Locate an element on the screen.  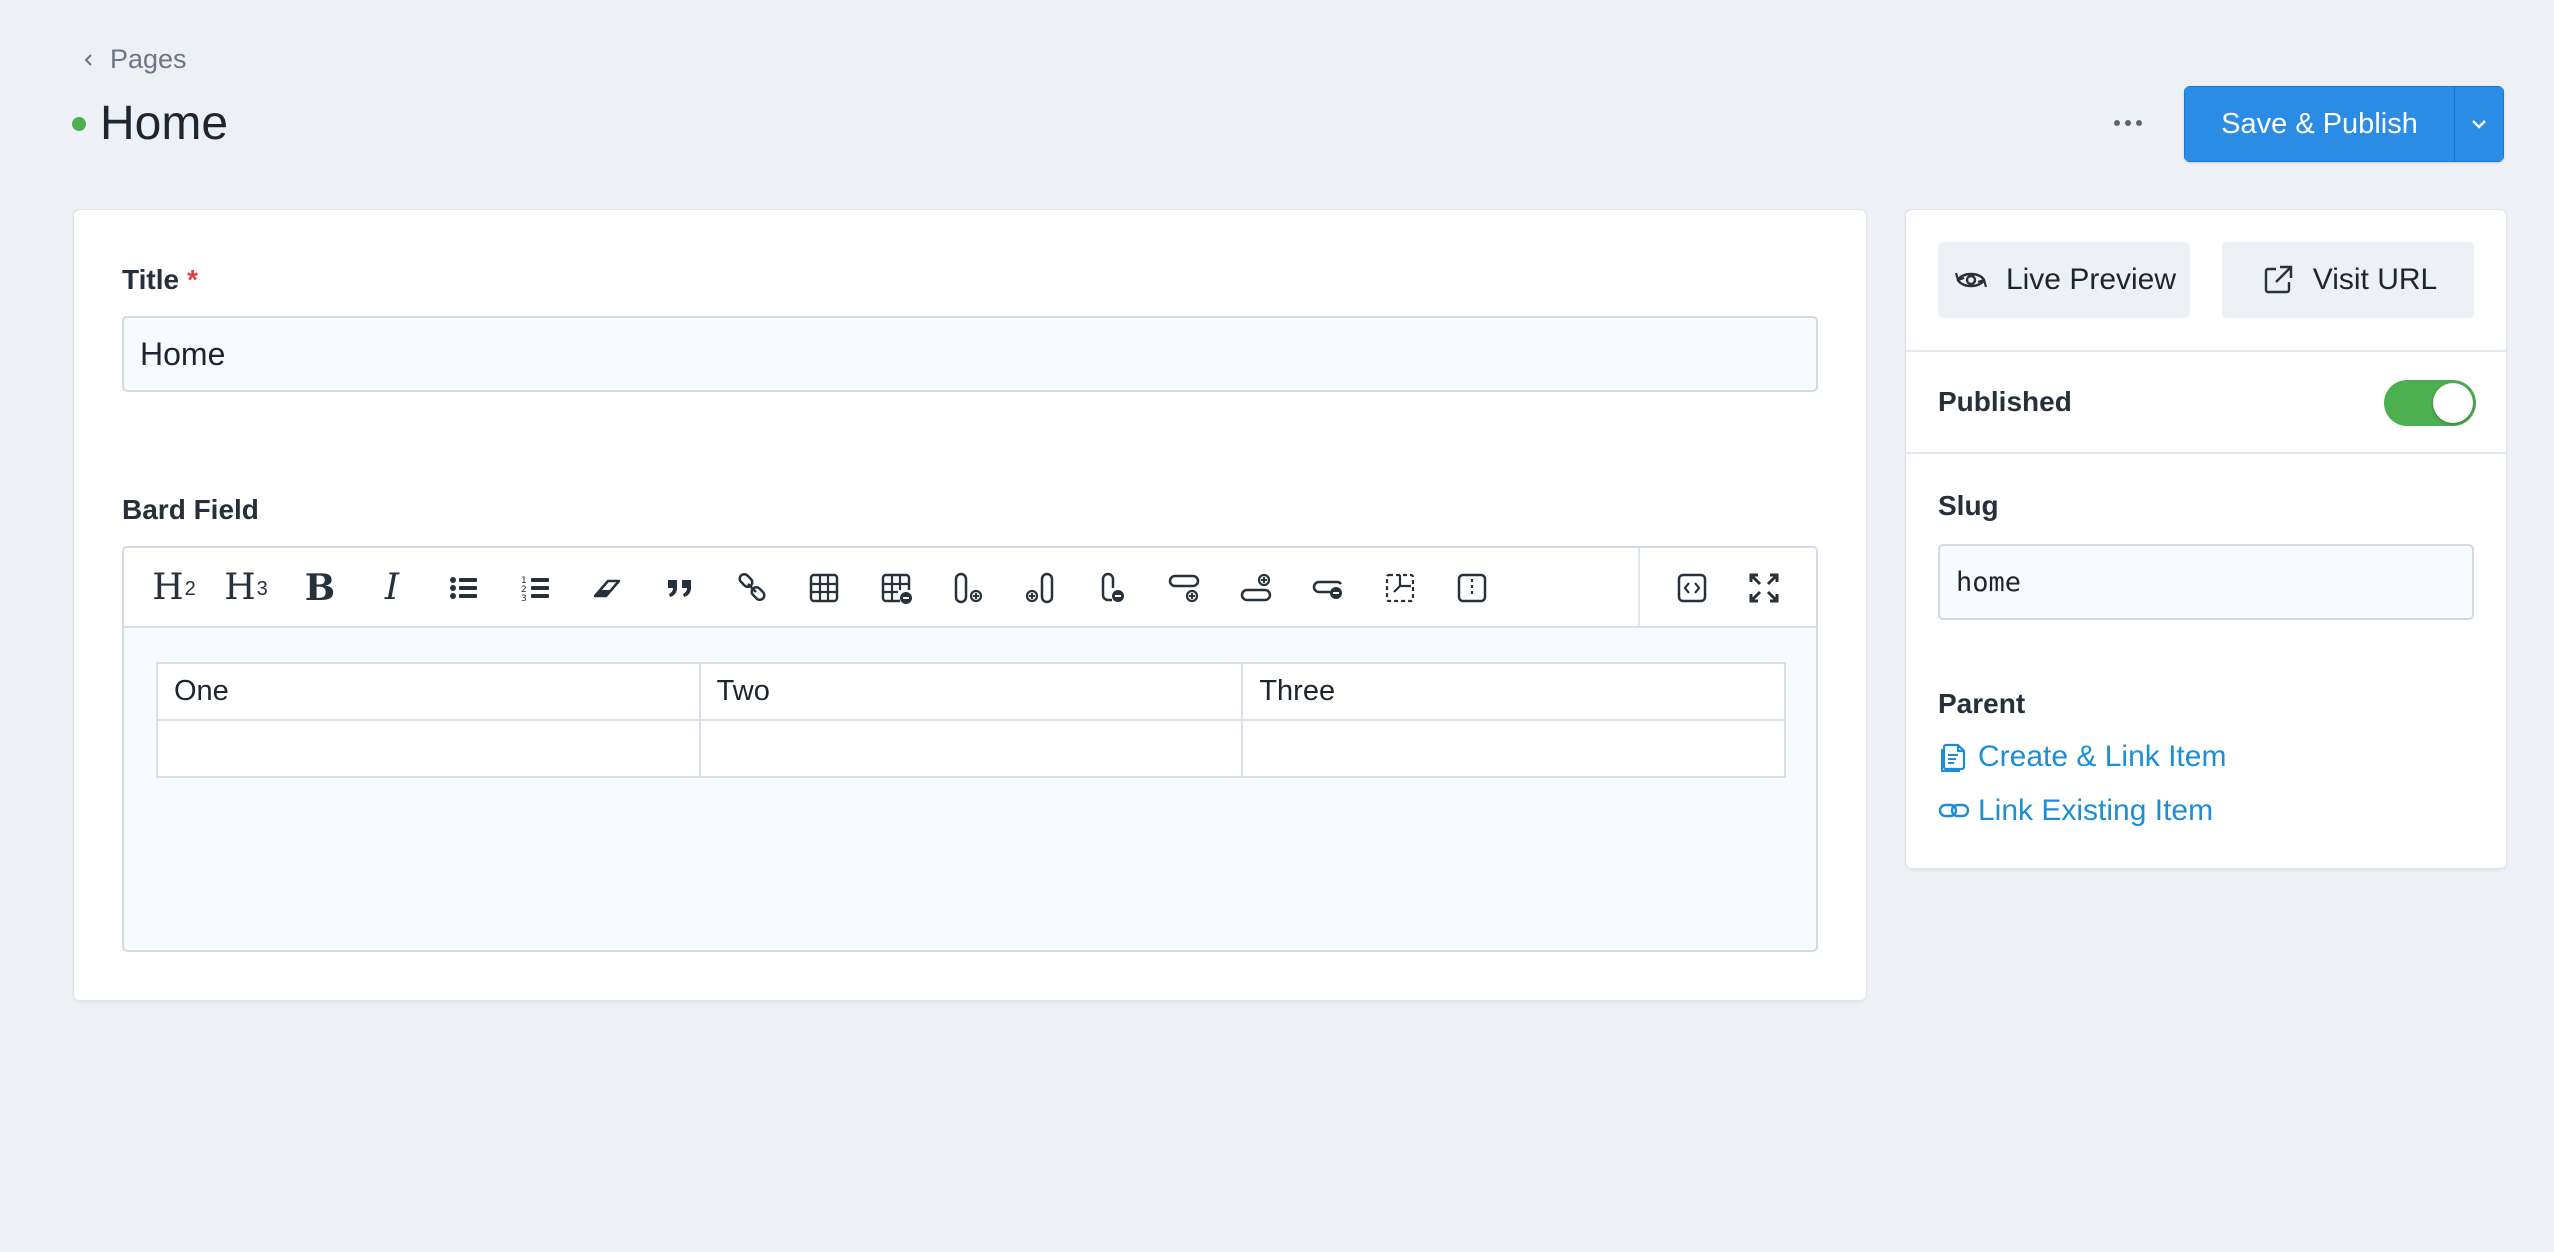
page-title: Home is located at coordinates (164, 123).